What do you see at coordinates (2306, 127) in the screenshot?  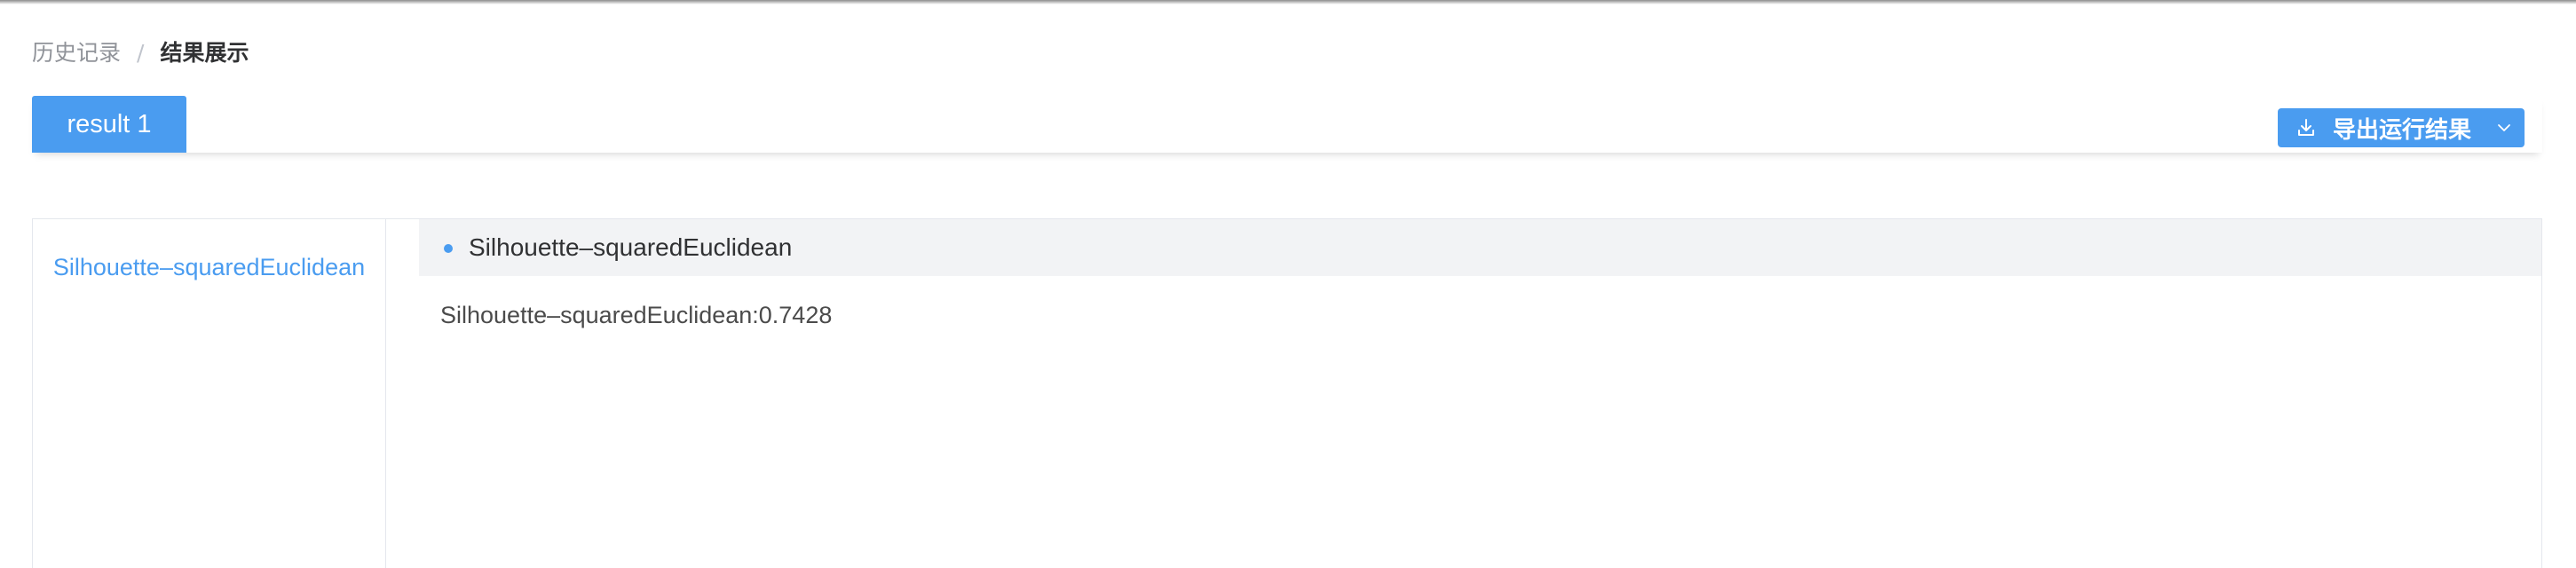 I see `download-icon` at bounding box center [2306, 127].